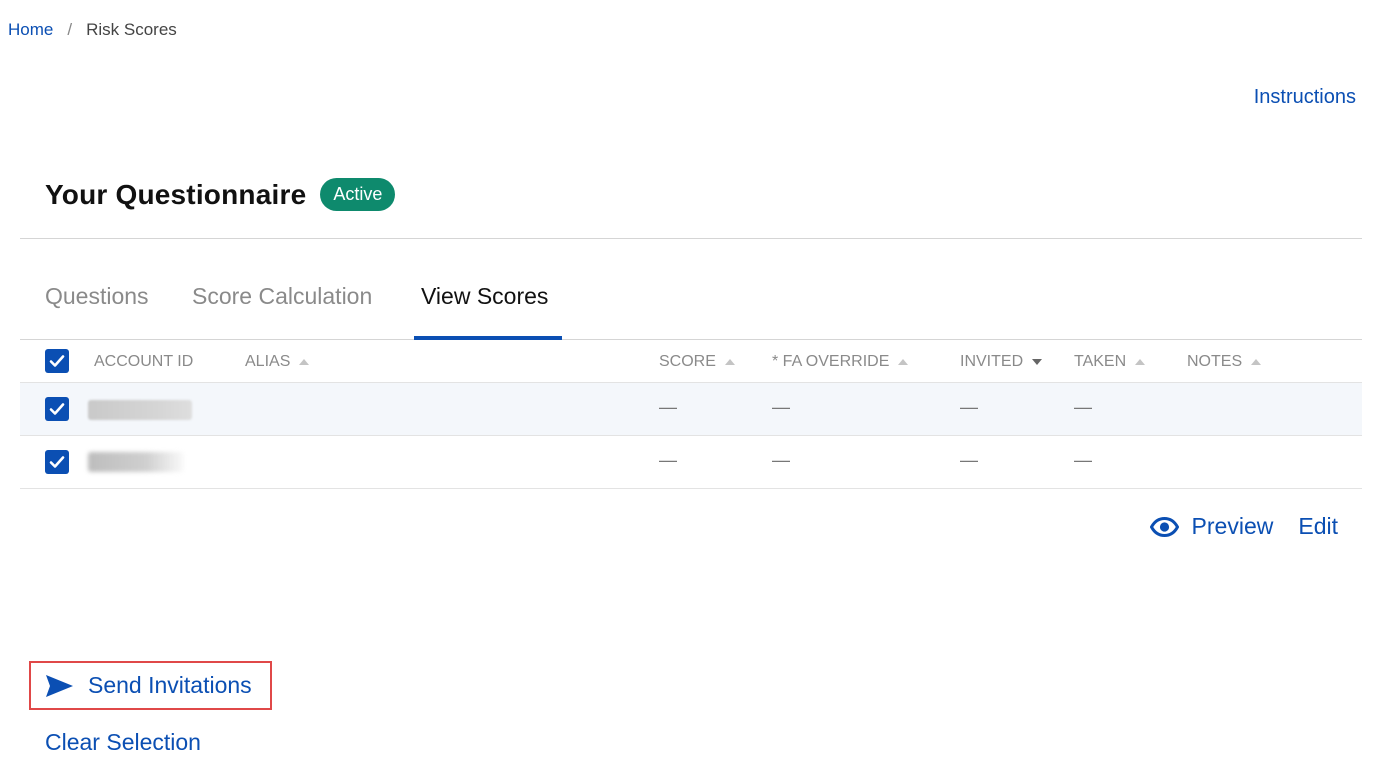 The image size is (1375, 783). Describe the element at coordinates (992, 361) in the screenshot. I see `column-header-label: INVITED` at that location.